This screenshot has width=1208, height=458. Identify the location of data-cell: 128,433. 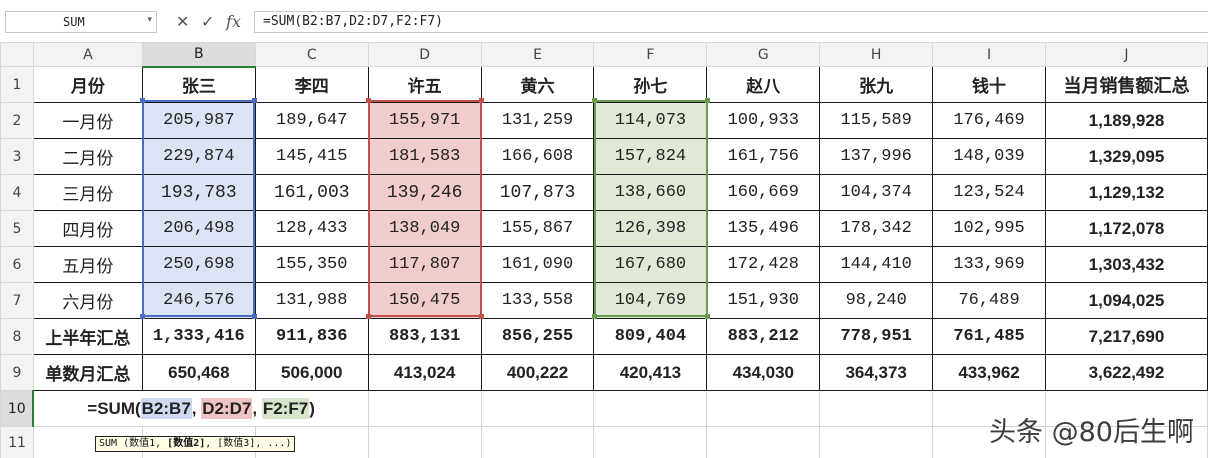
(311, 228).